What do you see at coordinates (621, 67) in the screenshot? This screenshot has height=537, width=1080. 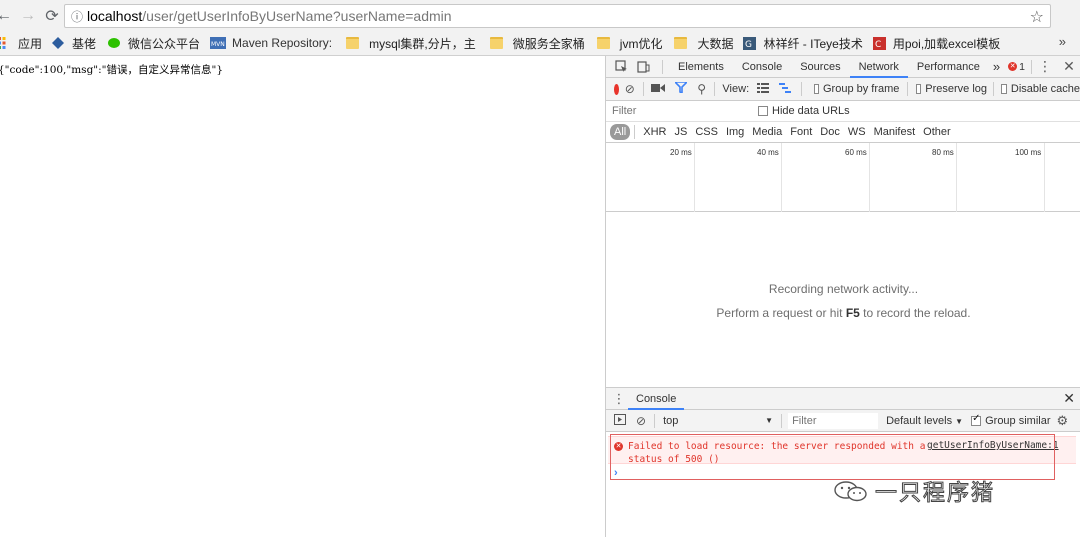 I see `inspect-element-icon` at bounding box center [621, 67].